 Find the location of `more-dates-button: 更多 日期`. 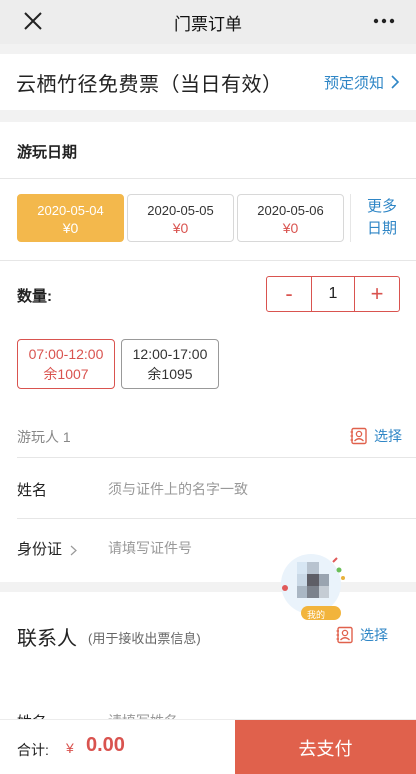

more-dates-button: 更多 日期 is located at coordinates (382, 218).